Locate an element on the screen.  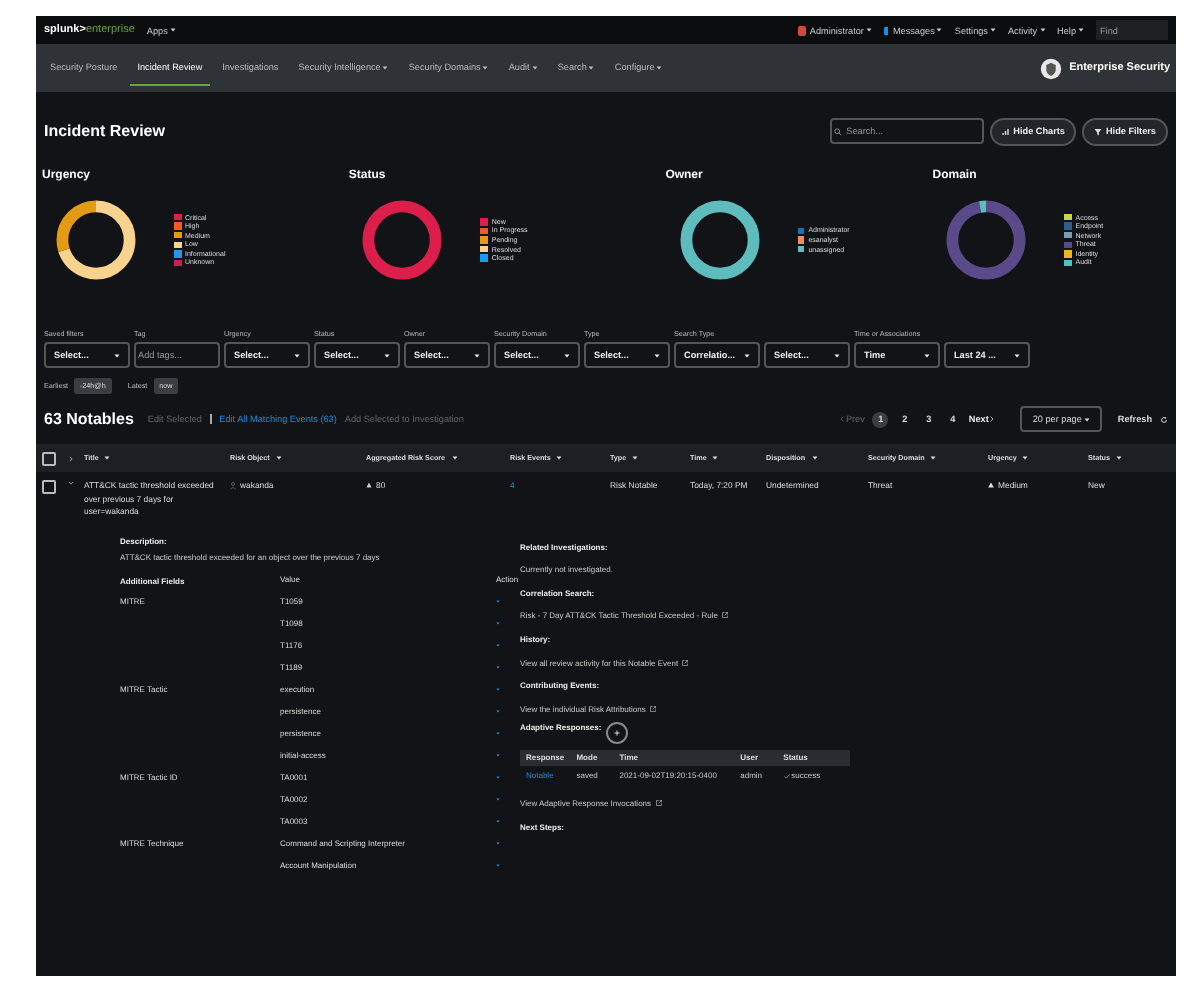
bar-chart-icon is located at coordinates (1006, 131).